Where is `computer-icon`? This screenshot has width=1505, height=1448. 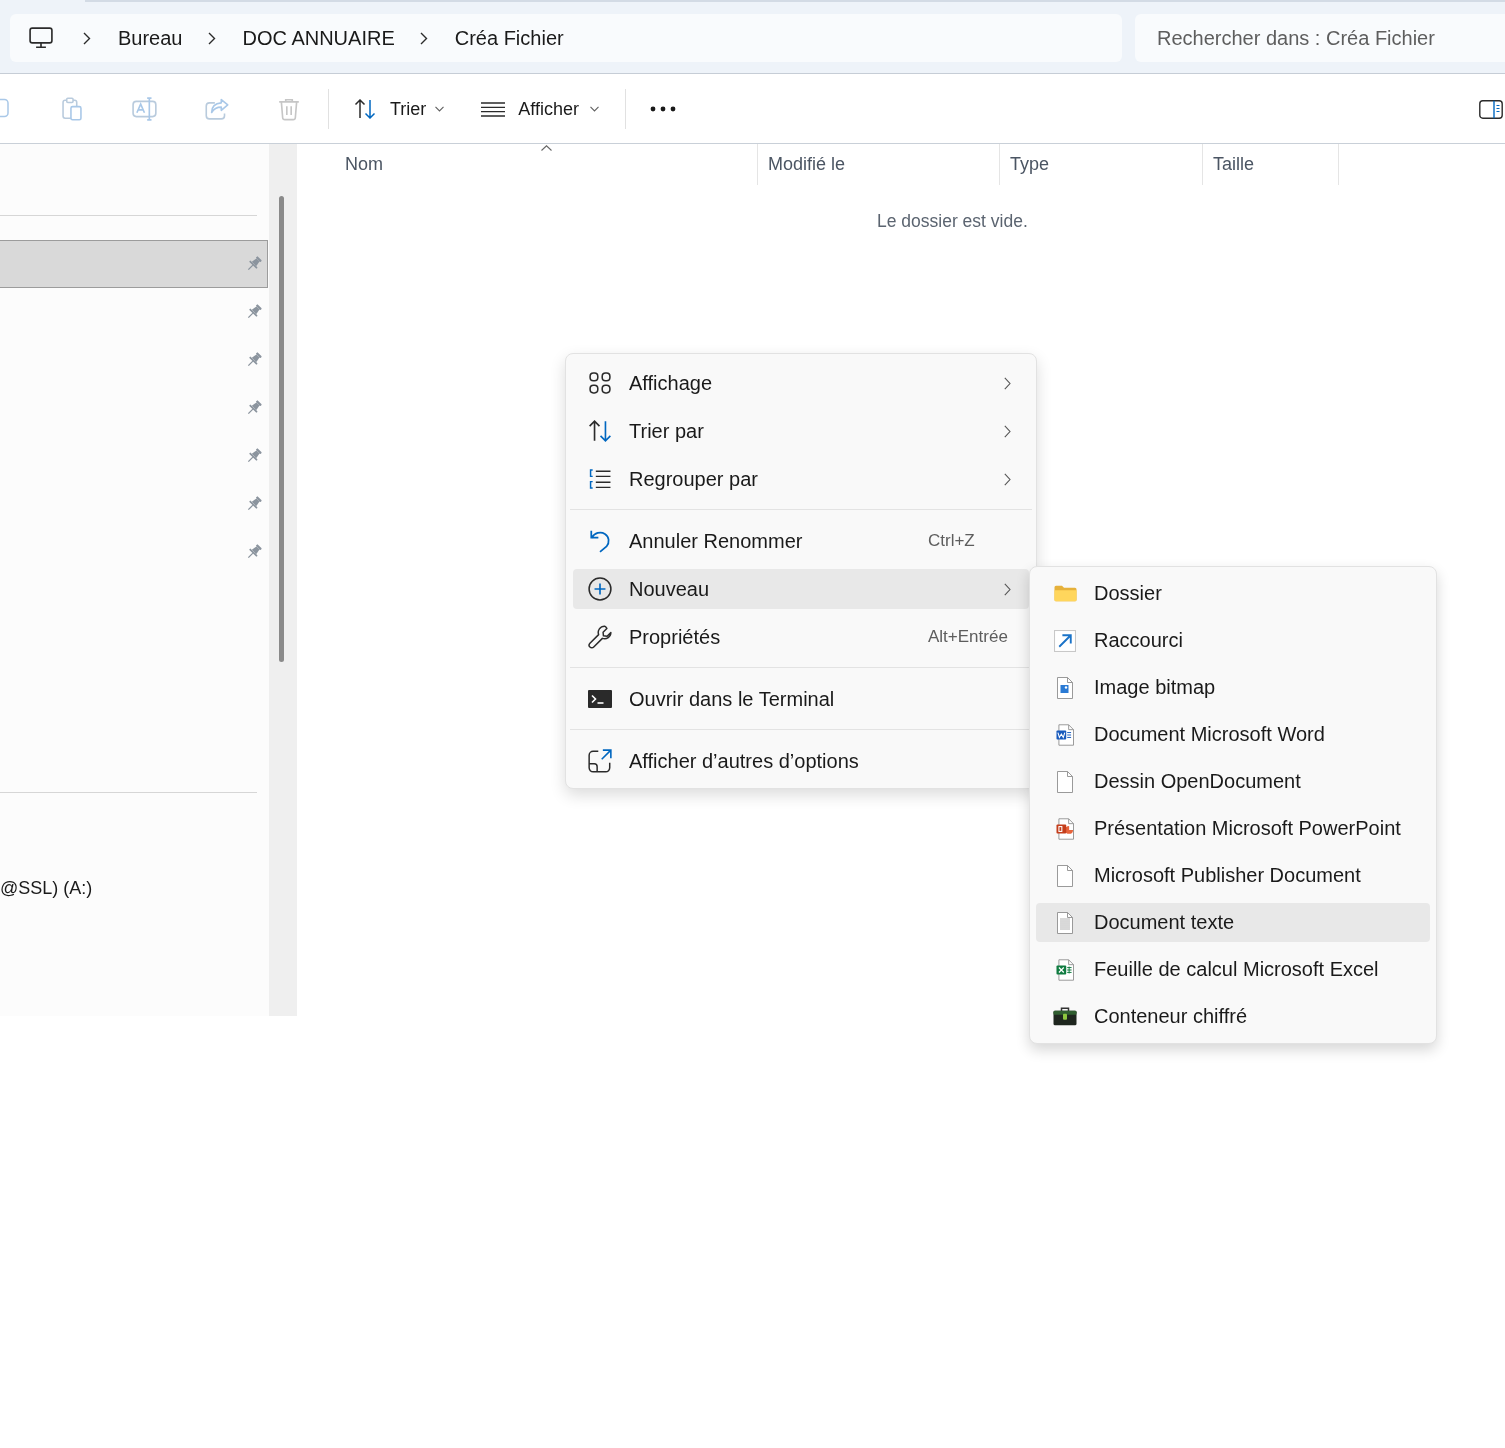
computer-icon is located at coordinates (41, 38).